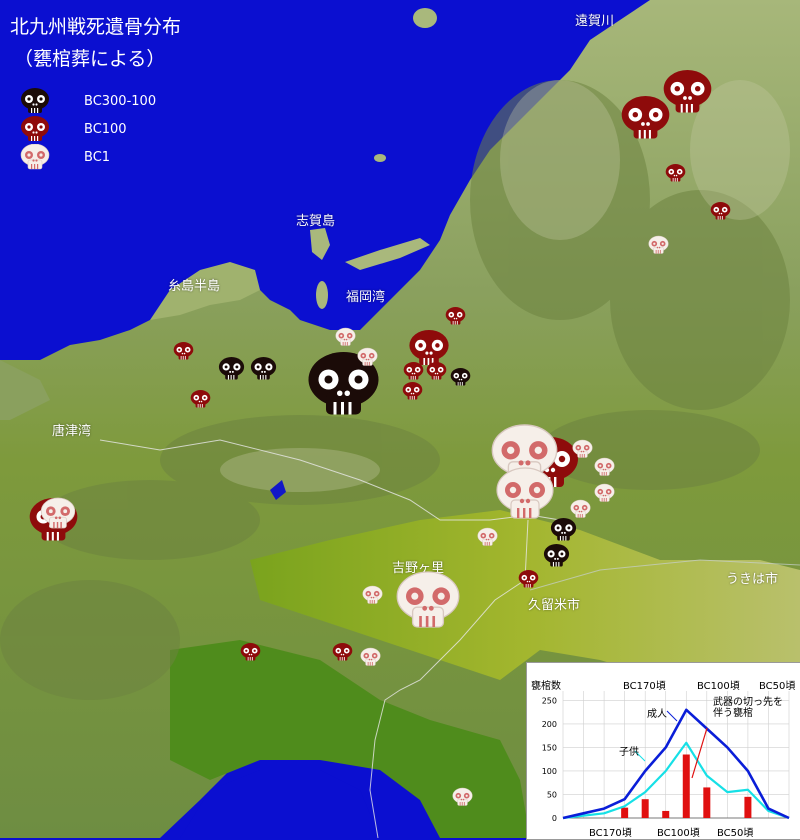 This screenshot has width=800, height=840. What do you see at coordinates (718, 686) in the screenshot?
I see `chart-top-label: BC100頃` at bounding box center [718, 686].